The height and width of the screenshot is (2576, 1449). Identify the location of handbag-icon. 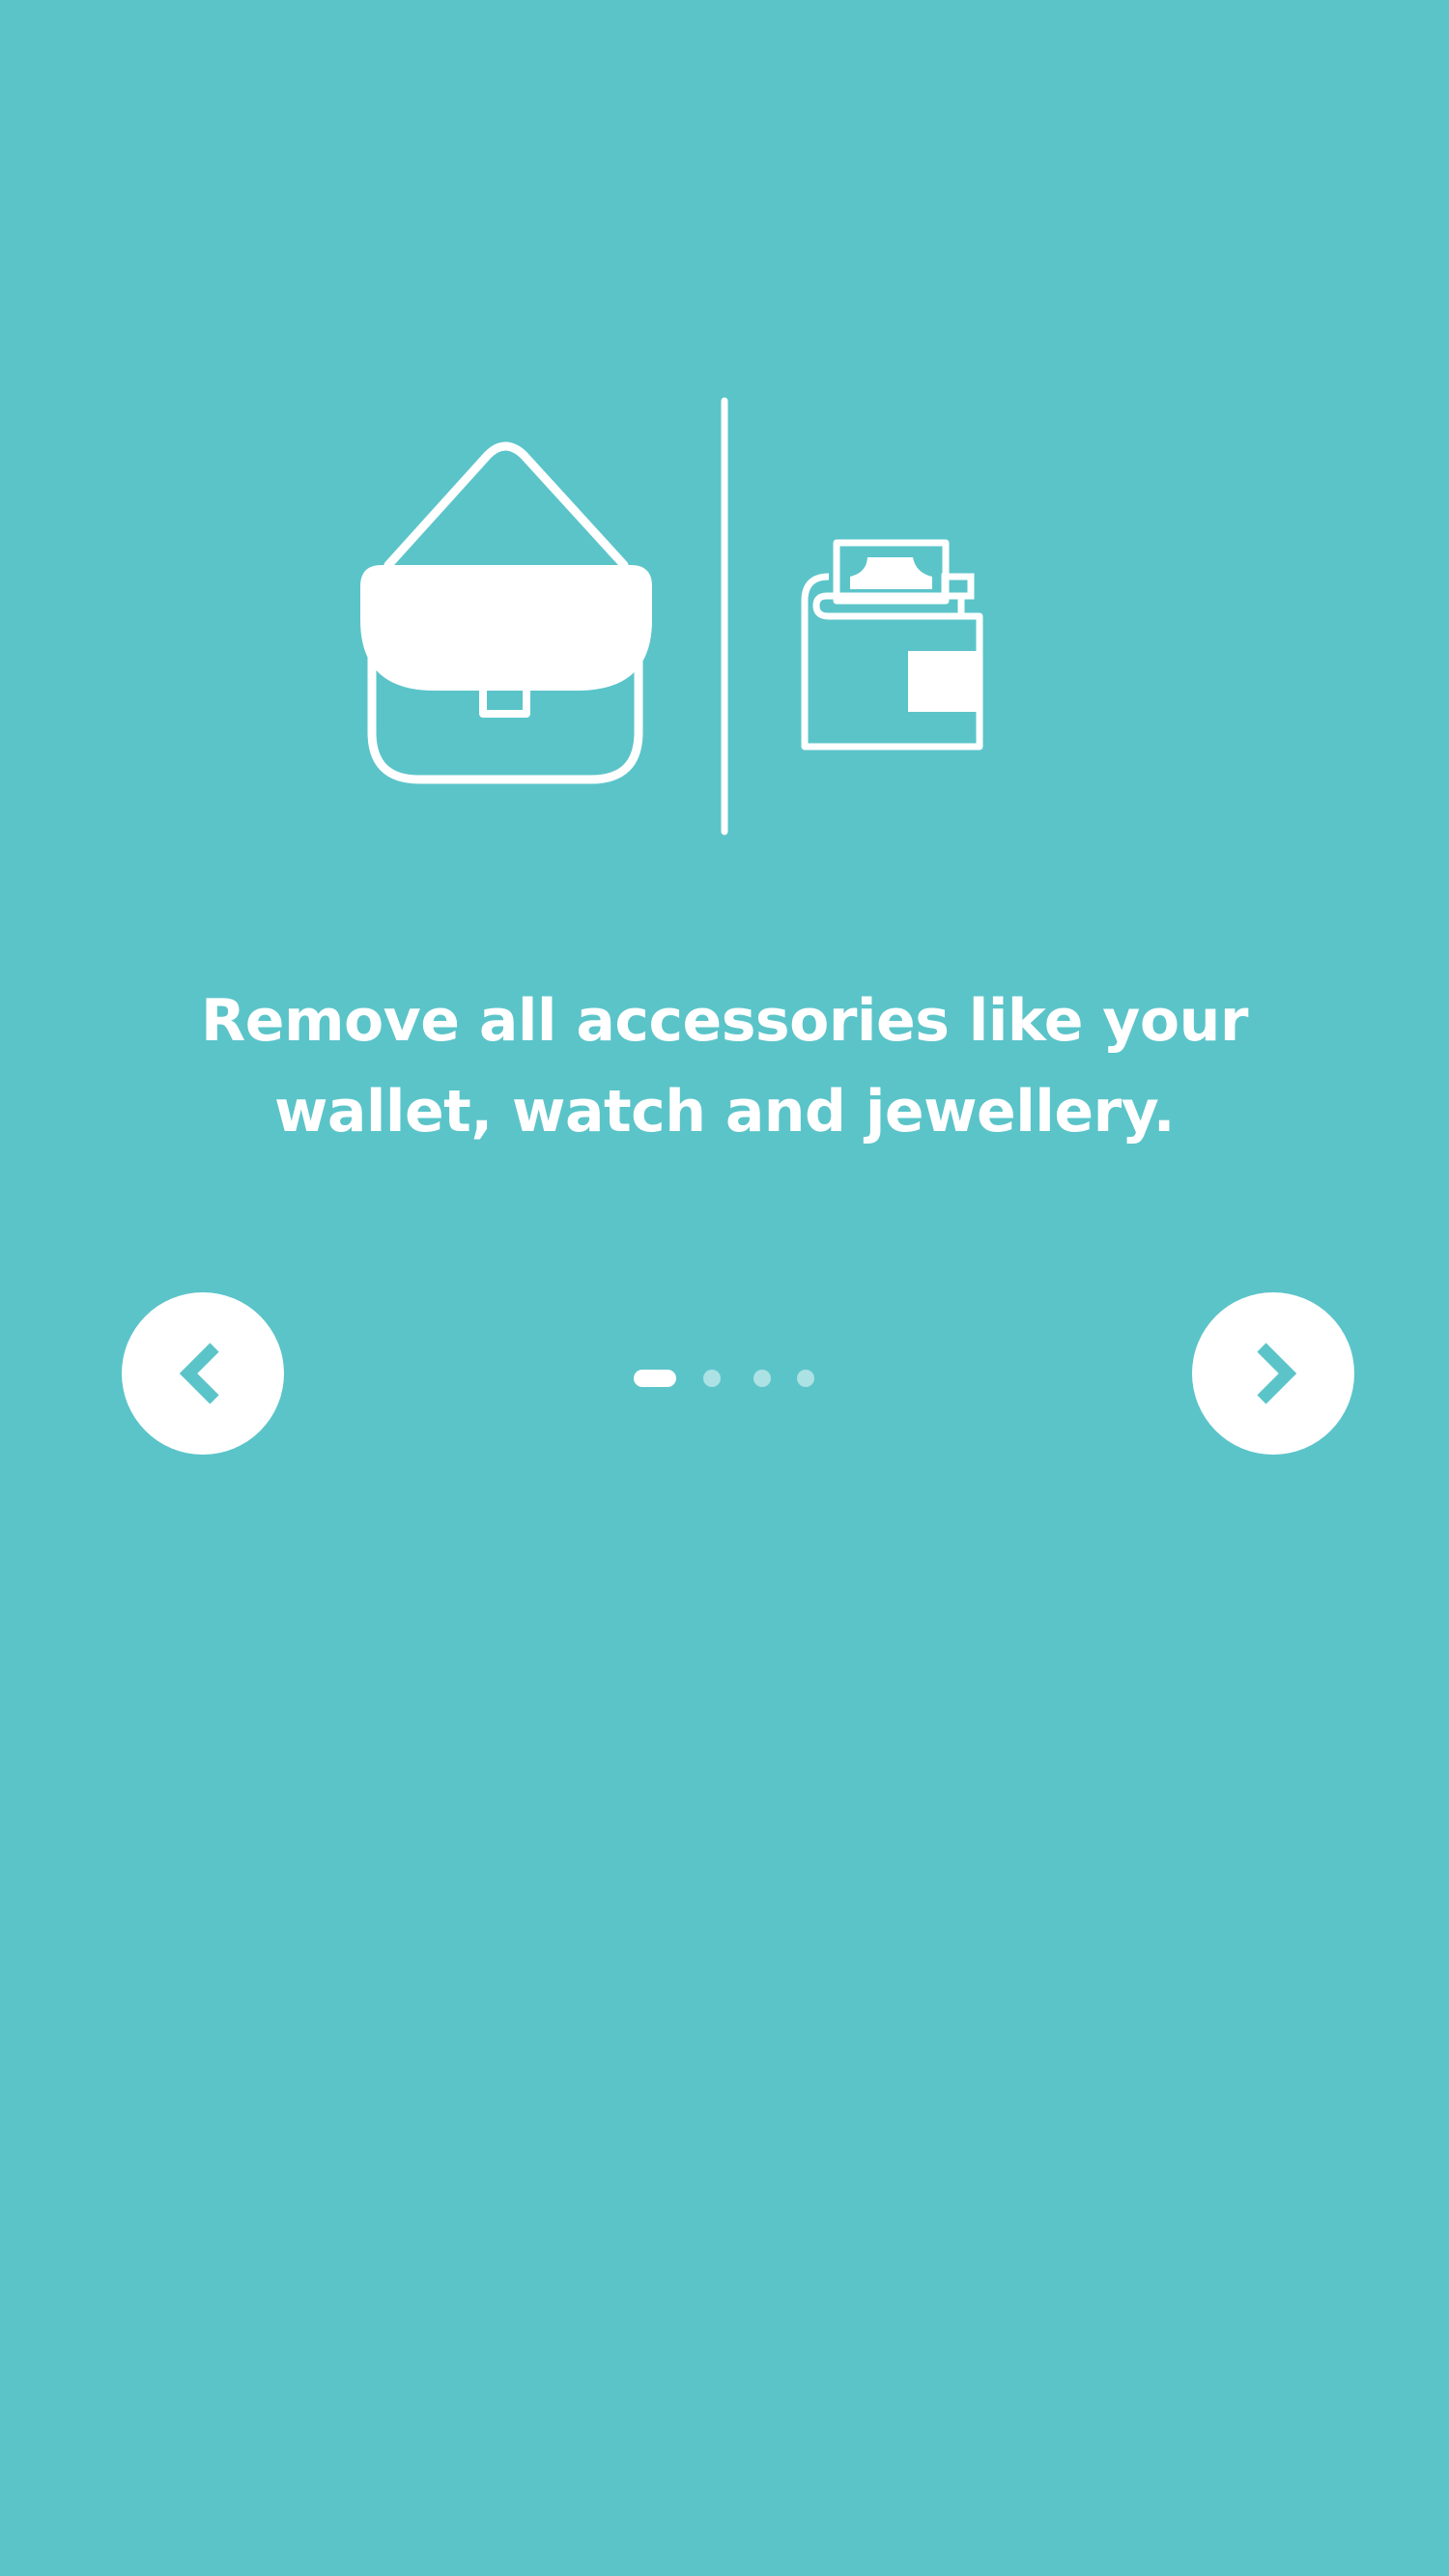
(506, 612).